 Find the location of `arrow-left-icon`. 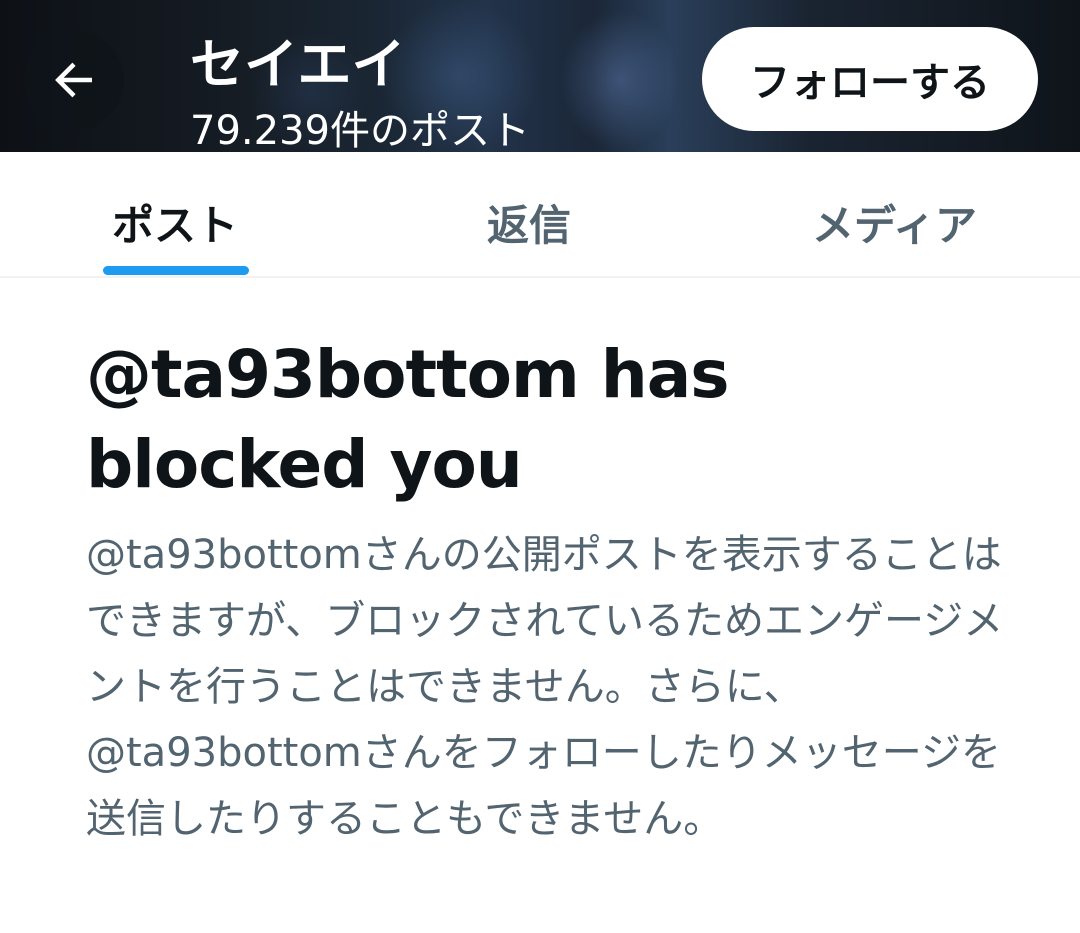

arrow-left-icon is located at coordinates (73, 80).